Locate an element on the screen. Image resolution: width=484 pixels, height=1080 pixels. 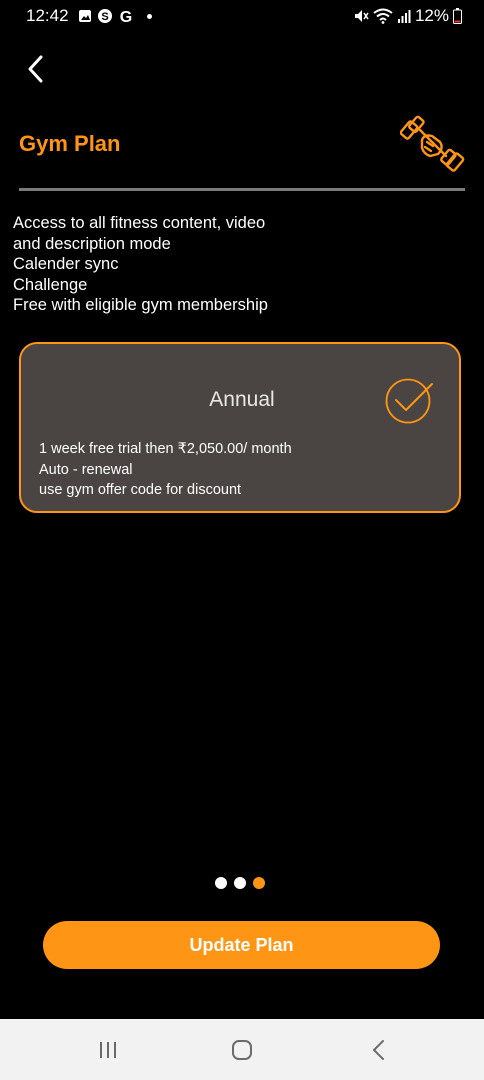
skype-icon: S is located at coordinates (105, 16).